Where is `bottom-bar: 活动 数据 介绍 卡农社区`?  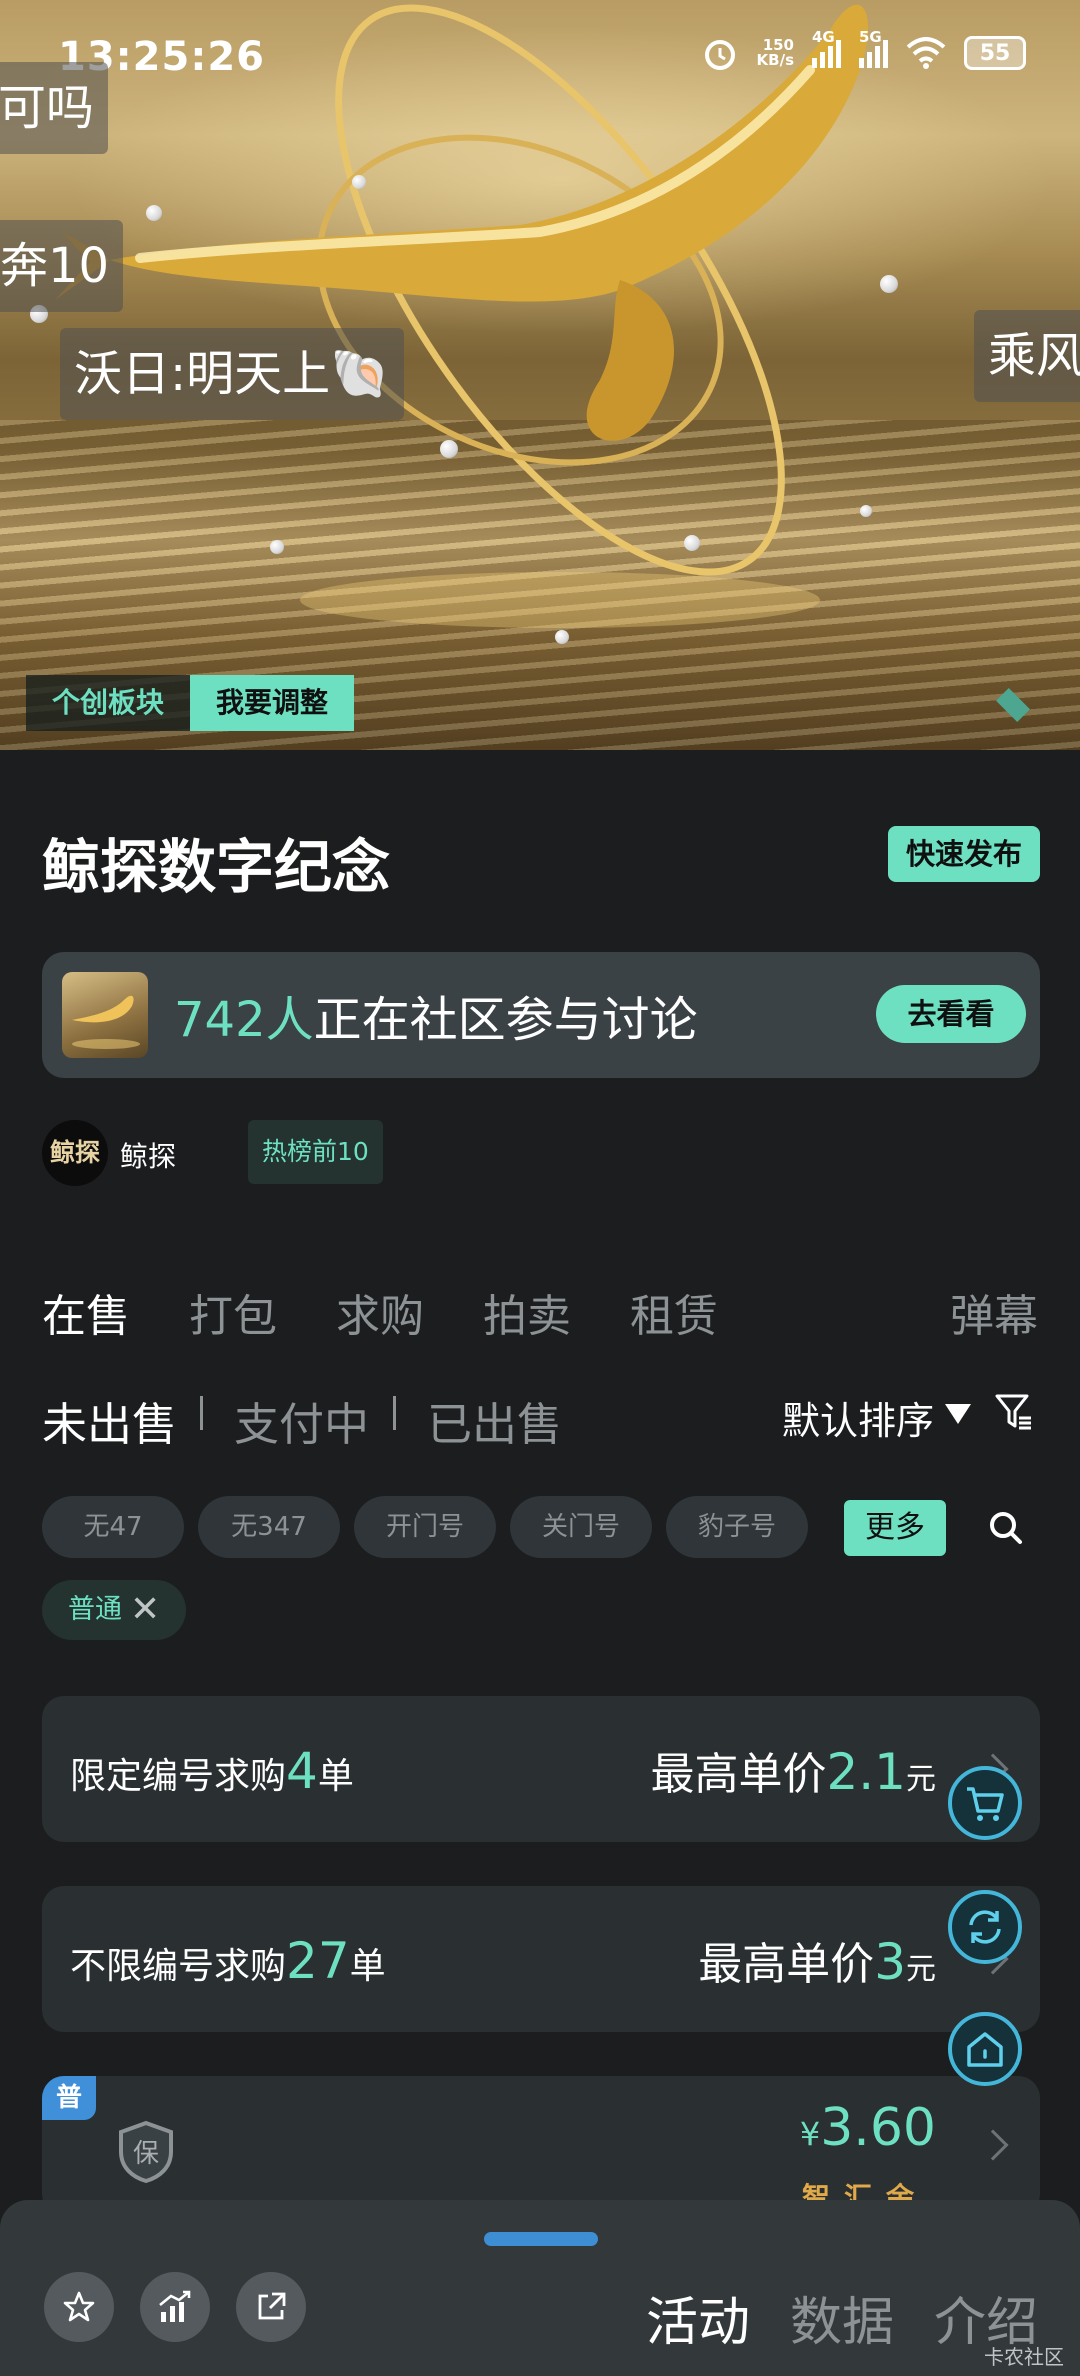 bottom-bar: 活动 数据 介绍 卡农社区 is located at coordinates (540, 2288).